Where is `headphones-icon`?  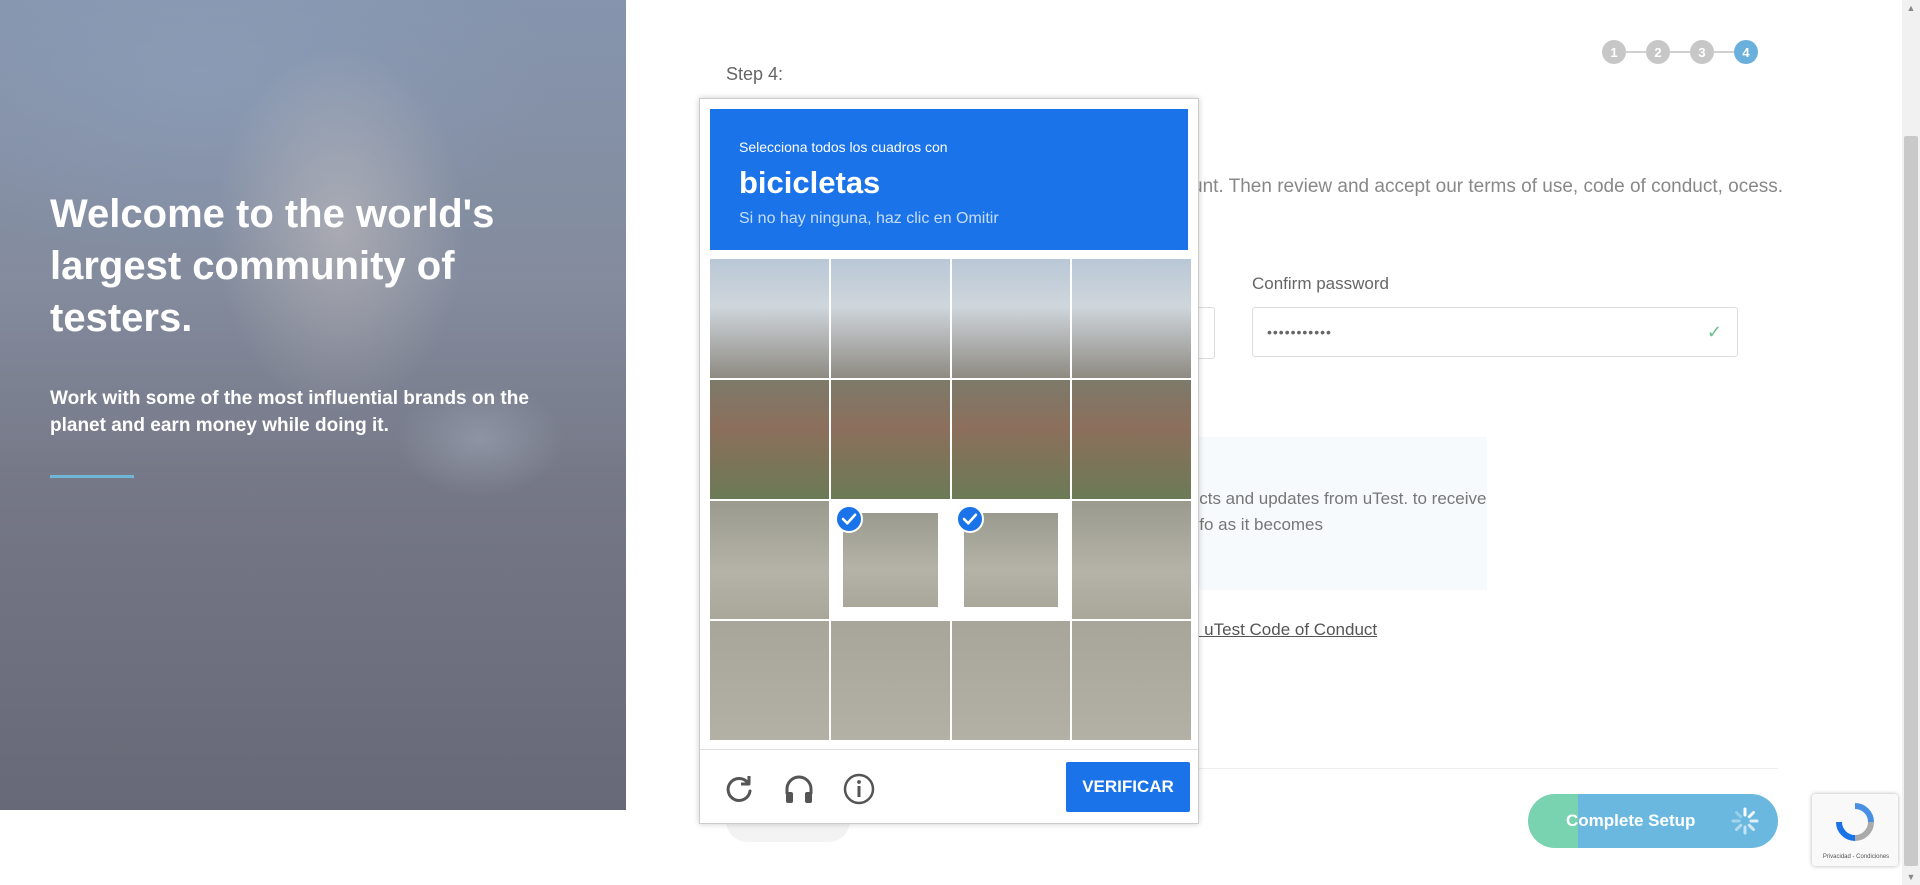 headphones-icon is located at coordinates (799, 789).